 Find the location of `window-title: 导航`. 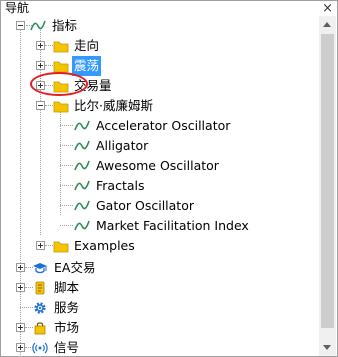

window-title: 导航 is located at coordinates (17, 8).